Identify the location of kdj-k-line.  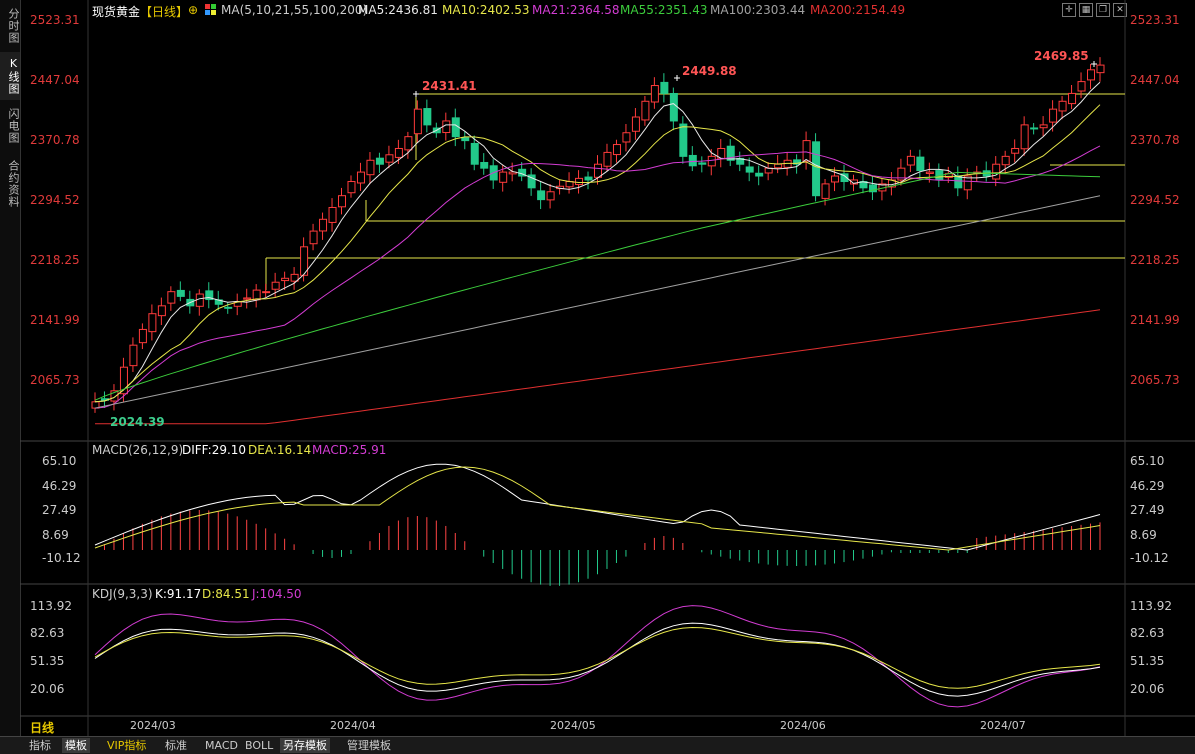
(597, 659).